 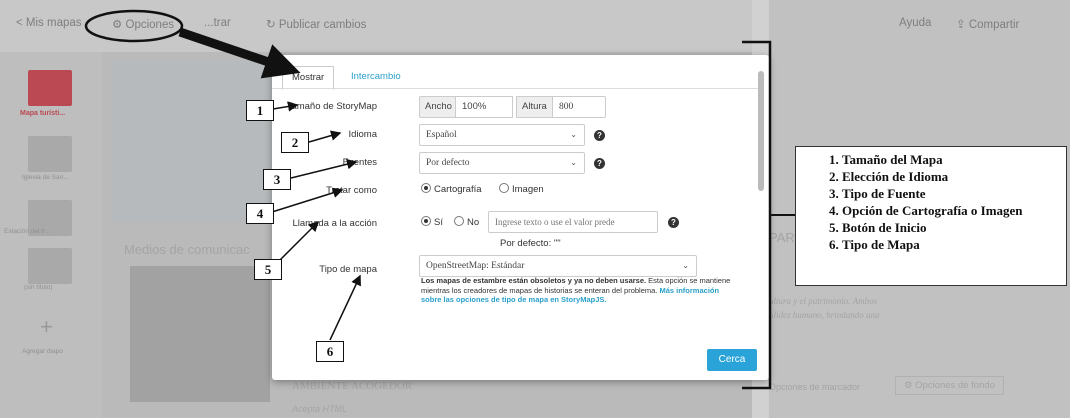 I want to click on legend-item: Tipo de Fuente, so click(x=954, y=193).